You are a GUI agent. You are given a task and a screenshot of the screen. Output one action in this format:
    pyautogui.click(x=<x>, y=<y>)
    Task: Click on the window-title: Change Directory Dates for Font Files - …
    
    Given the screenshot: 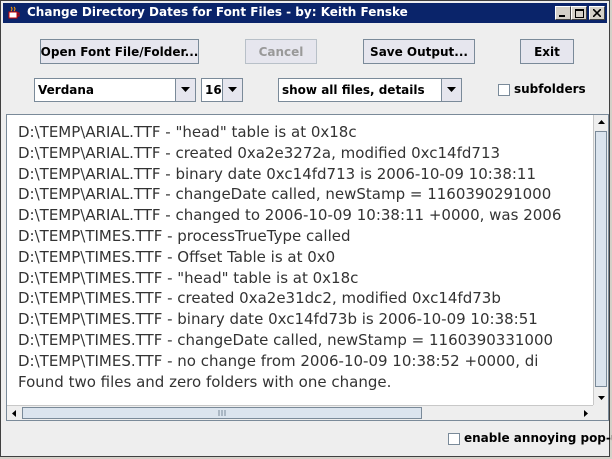 What is the action you would take?
    pyautogui.click(x=217, y=12)
    